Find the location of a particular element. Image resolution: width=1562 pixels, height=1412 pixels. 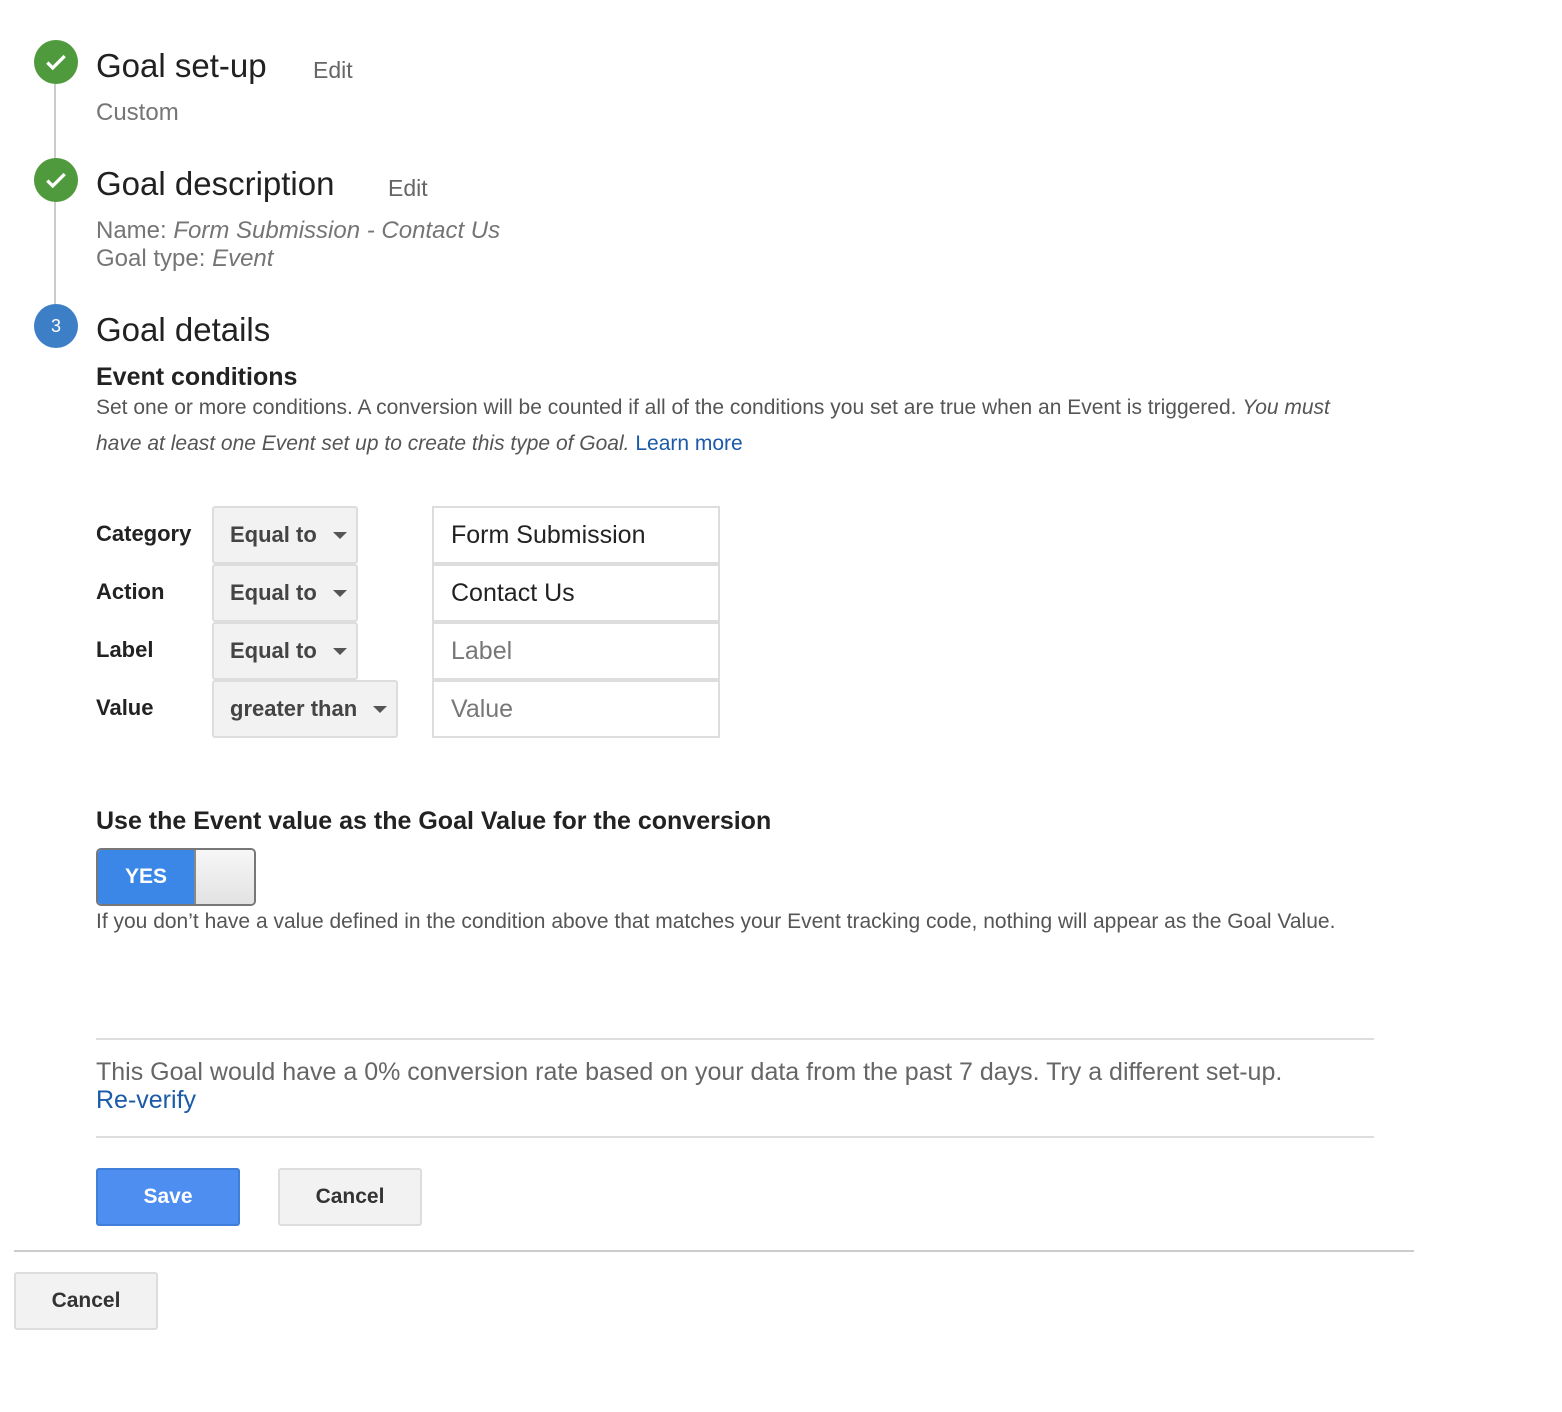

cancel-button: Cancel is located at coordinates (350, 1197).